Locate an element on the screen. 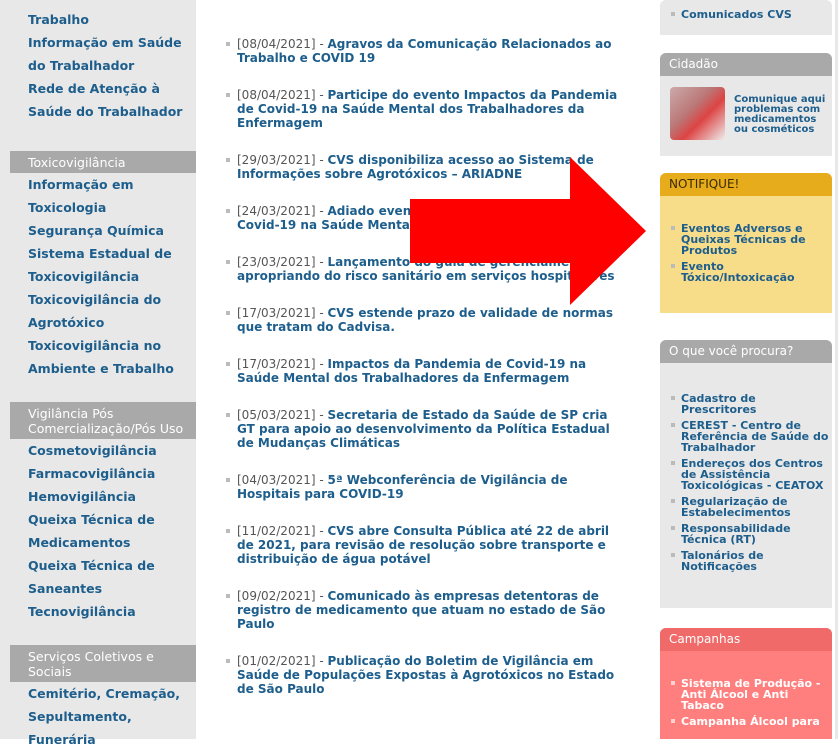  sidebar-group-pos-comercializacao: Vigilância Pós Comercialização/Pós Uso is located at coordinates (103, 420).